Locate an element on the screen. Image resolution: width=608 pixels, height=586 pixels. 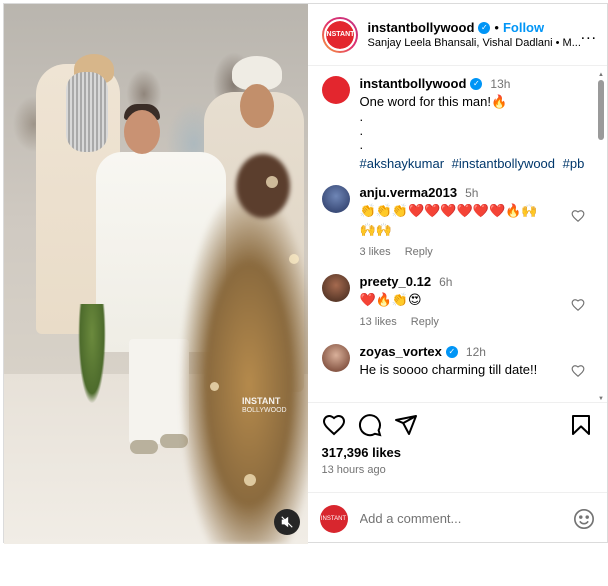
post-time-ago: 13 hours ago is located at coordinates (458, 470).